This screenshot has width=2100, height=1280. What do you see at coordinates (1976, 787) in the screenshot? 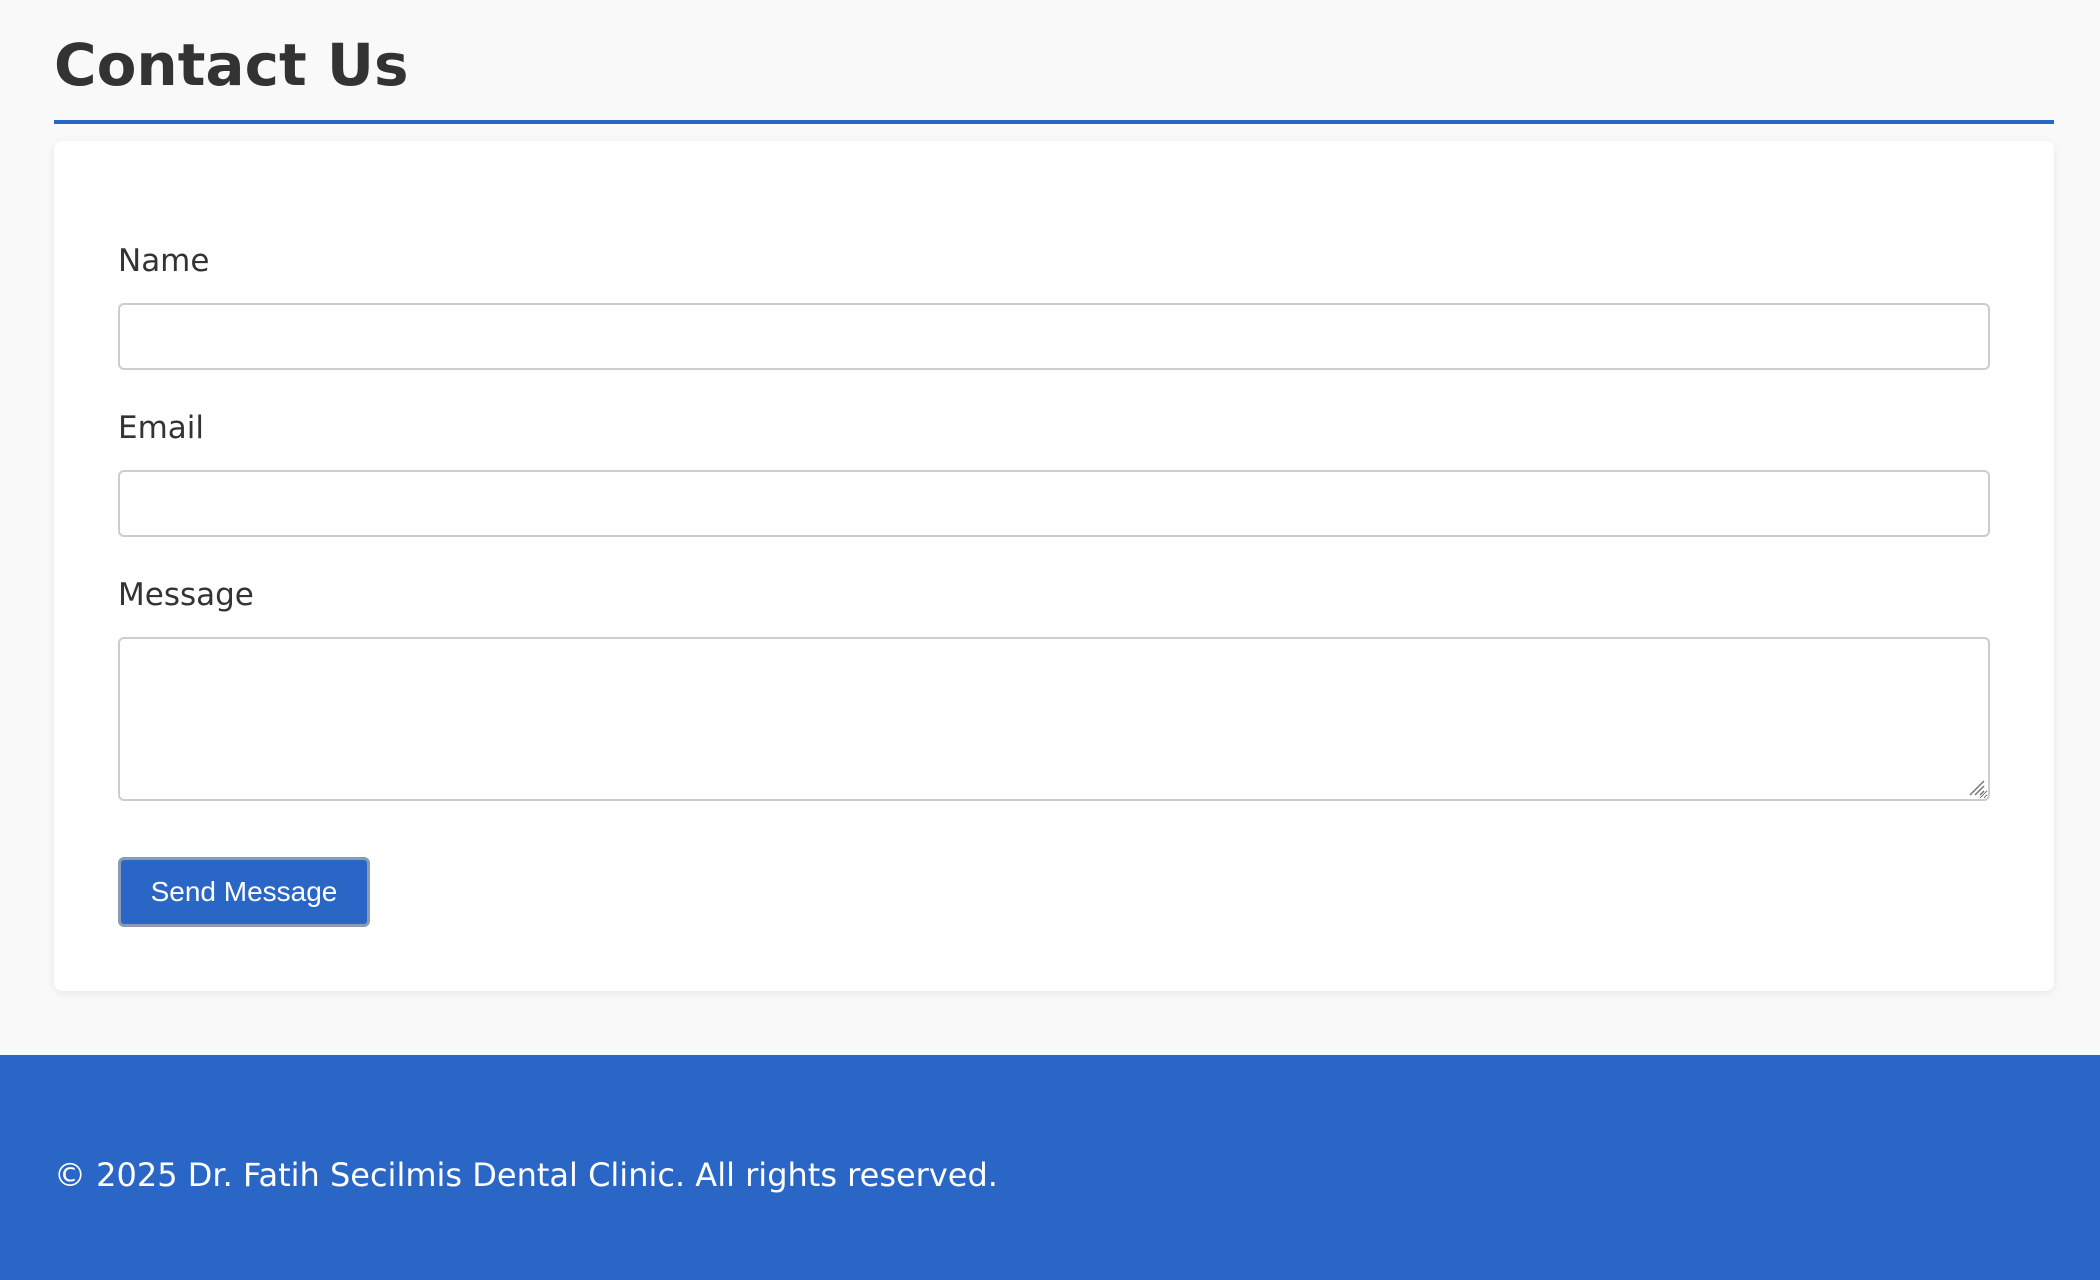
I see `resize-grip-icon` at bounding box center [1976, 787].